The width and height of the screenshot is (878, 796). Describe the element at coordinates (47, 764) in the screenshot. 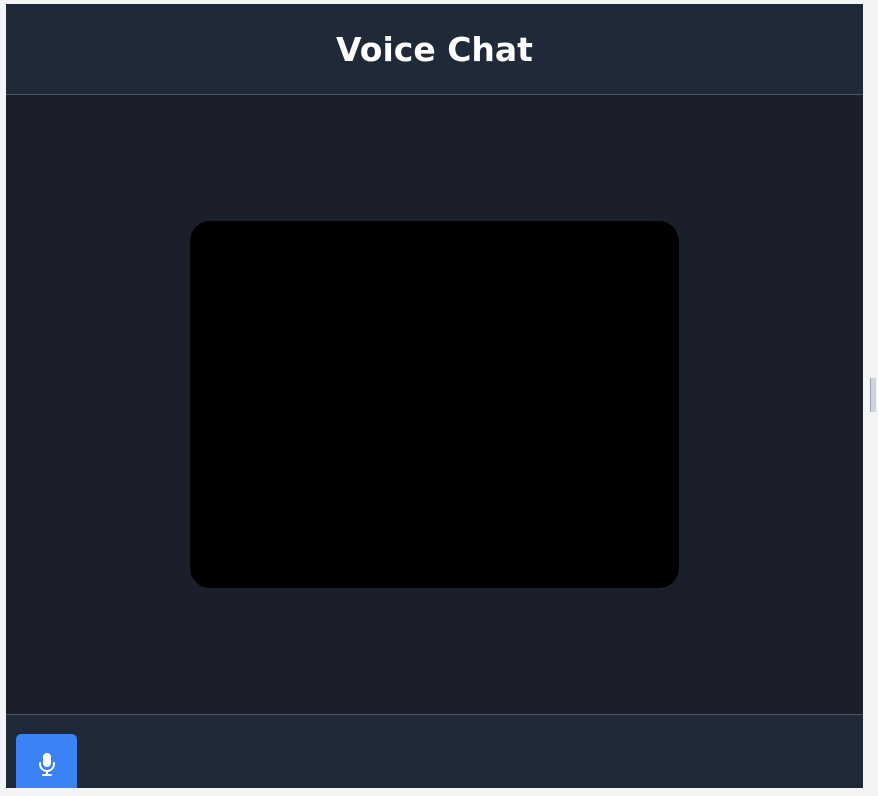

I see `microphone-icon` at that location.